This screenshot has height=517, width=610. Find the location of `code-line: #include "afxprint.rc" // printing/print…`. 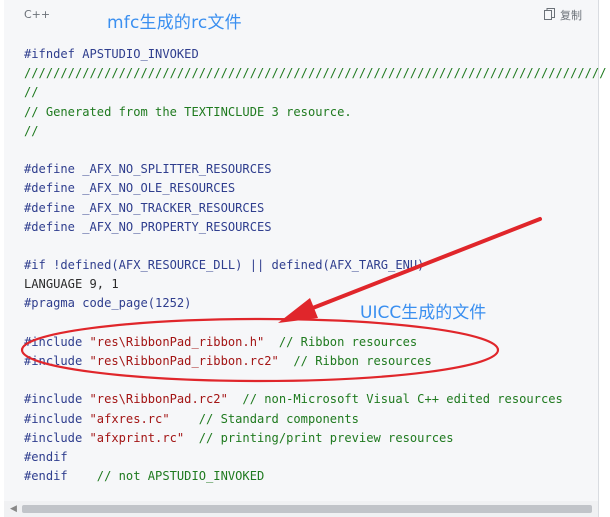

code-line: #include "afxprint.rc" // printing/print… is located at coordinates (315, 438).